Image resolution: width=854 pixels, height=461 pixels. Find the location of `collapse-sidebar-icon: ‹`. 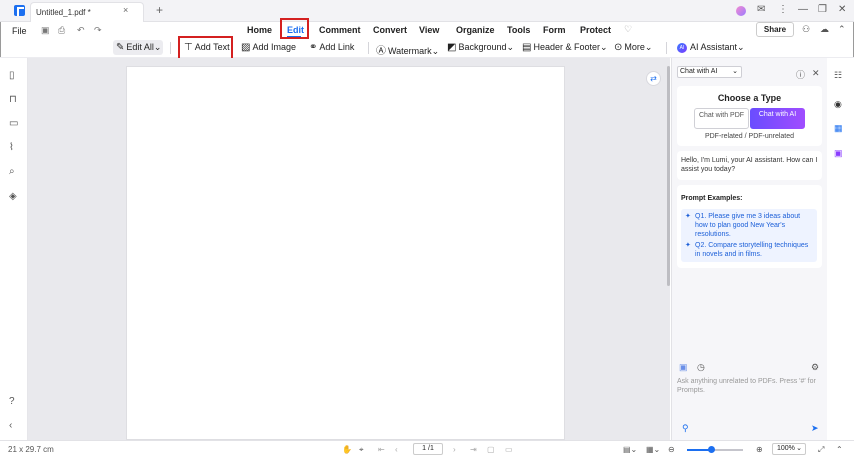

collapse-sidebar-icon: ‹ is located at coordinates (10, 425).